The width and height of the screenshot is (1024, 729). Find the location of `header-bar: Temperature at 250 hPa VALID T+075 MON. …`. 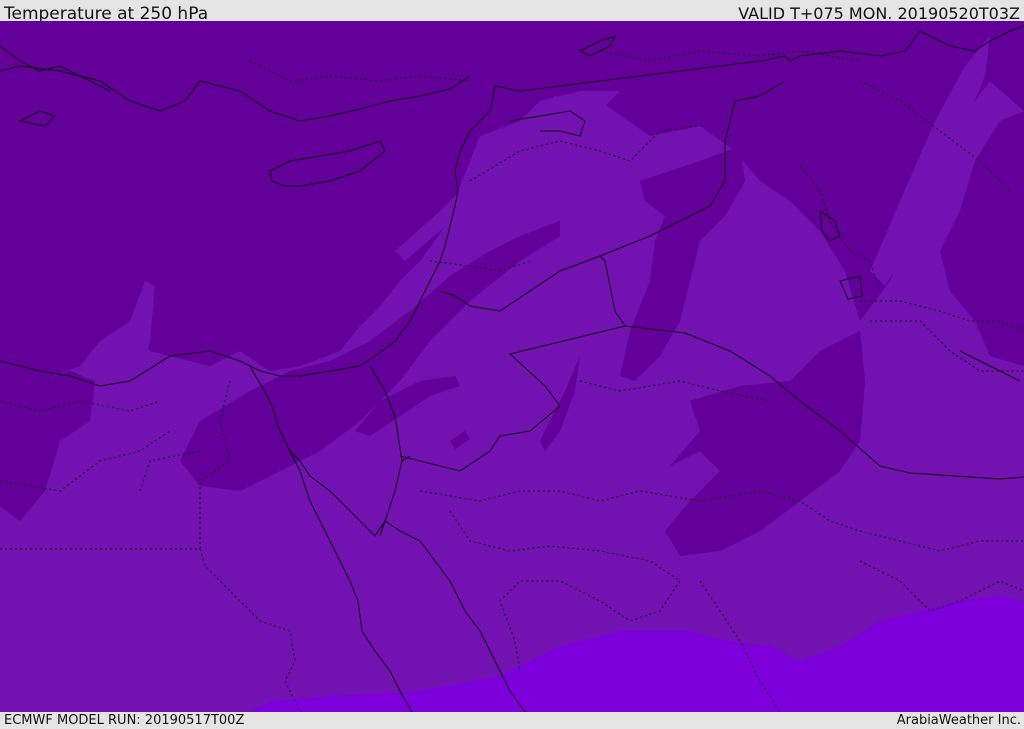

header-bar: Temperature at 250 hPa VALID T+075 MON. … is located at coordinates (512, 12).